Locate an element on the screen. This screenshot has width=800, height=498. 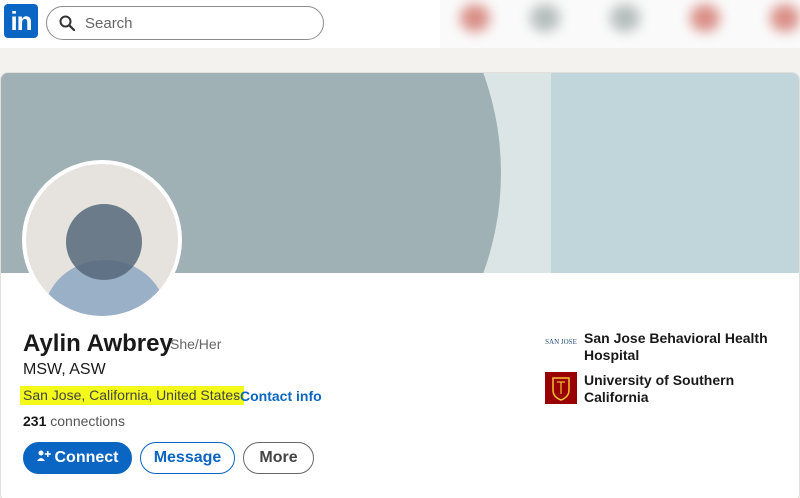
connect-label: Connect is located at coordinates (86, 457).